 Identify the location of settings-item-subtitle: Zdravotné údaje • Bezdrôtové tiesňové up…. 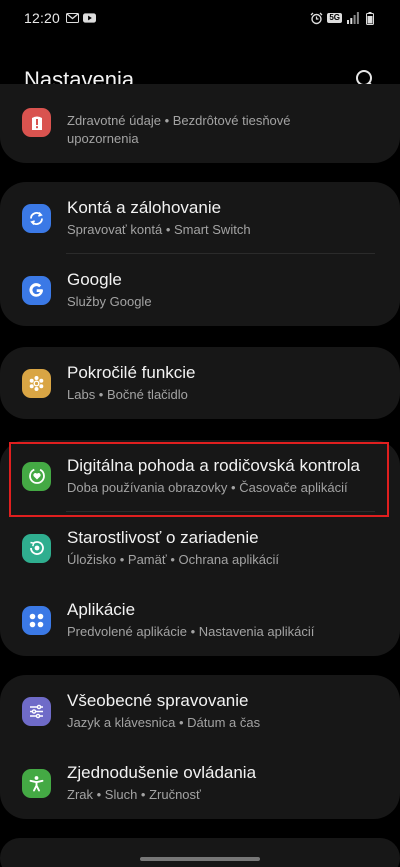
(179, 129).